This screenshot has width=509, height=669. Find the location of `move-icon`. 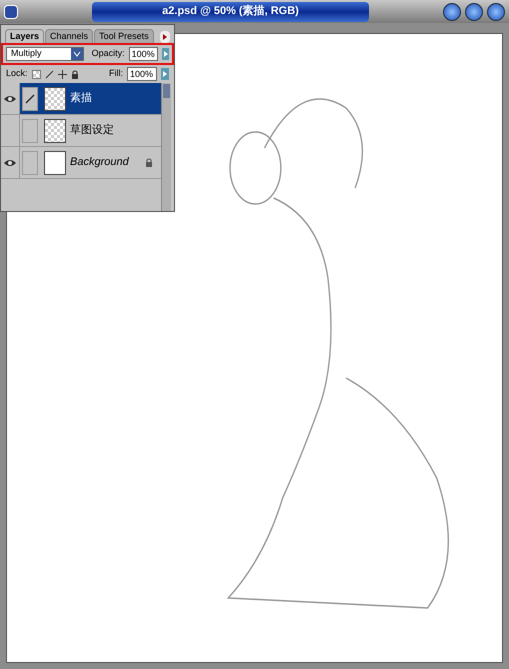

move-icon is located at coordinates (62, 74).